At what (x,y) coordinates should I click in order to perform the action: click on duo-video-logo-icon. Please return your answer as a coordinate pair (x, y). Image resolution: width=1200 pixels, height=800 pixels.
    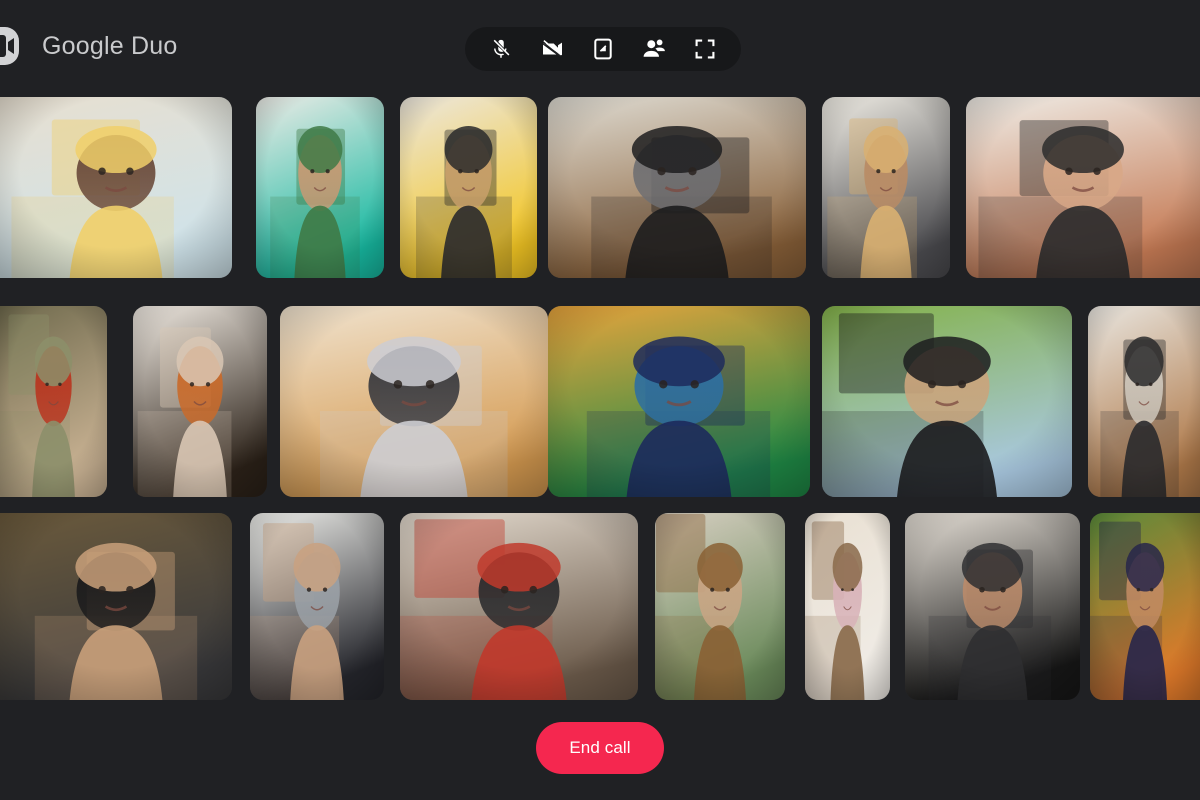
    Looking at the image, I should click on (14, 46).